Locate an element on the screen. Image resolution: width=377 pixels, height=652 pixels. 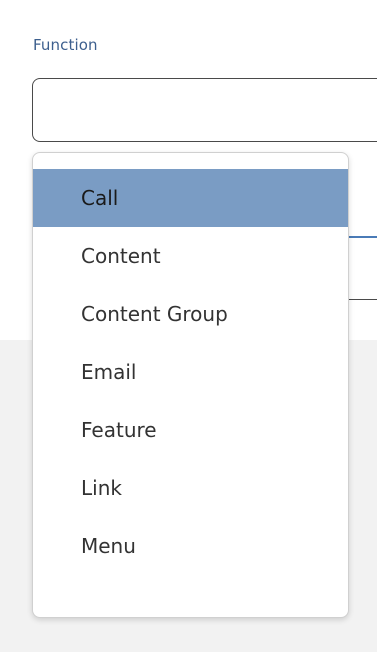
dropdown-option-menu: Menu is located at coordinates (190, 546).